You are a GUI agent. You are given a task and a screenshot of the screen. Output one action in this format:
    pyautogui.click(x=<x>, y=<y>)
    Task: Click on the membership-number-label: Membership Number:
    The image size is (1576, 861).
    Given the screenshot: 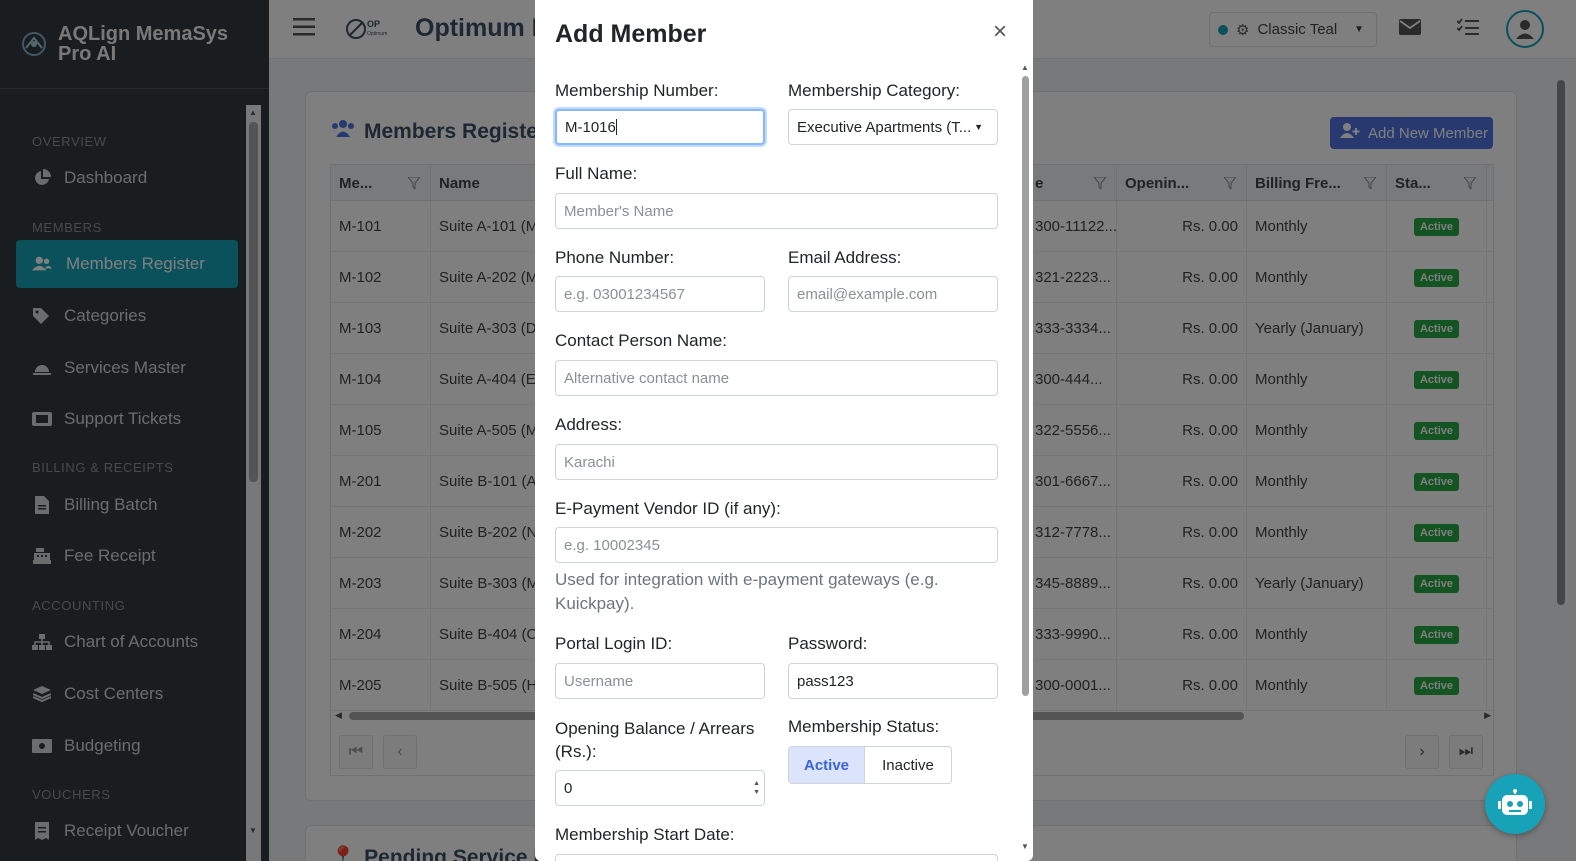 What is the action you would take?
    pyautogui.click(x=637, y=90)
    